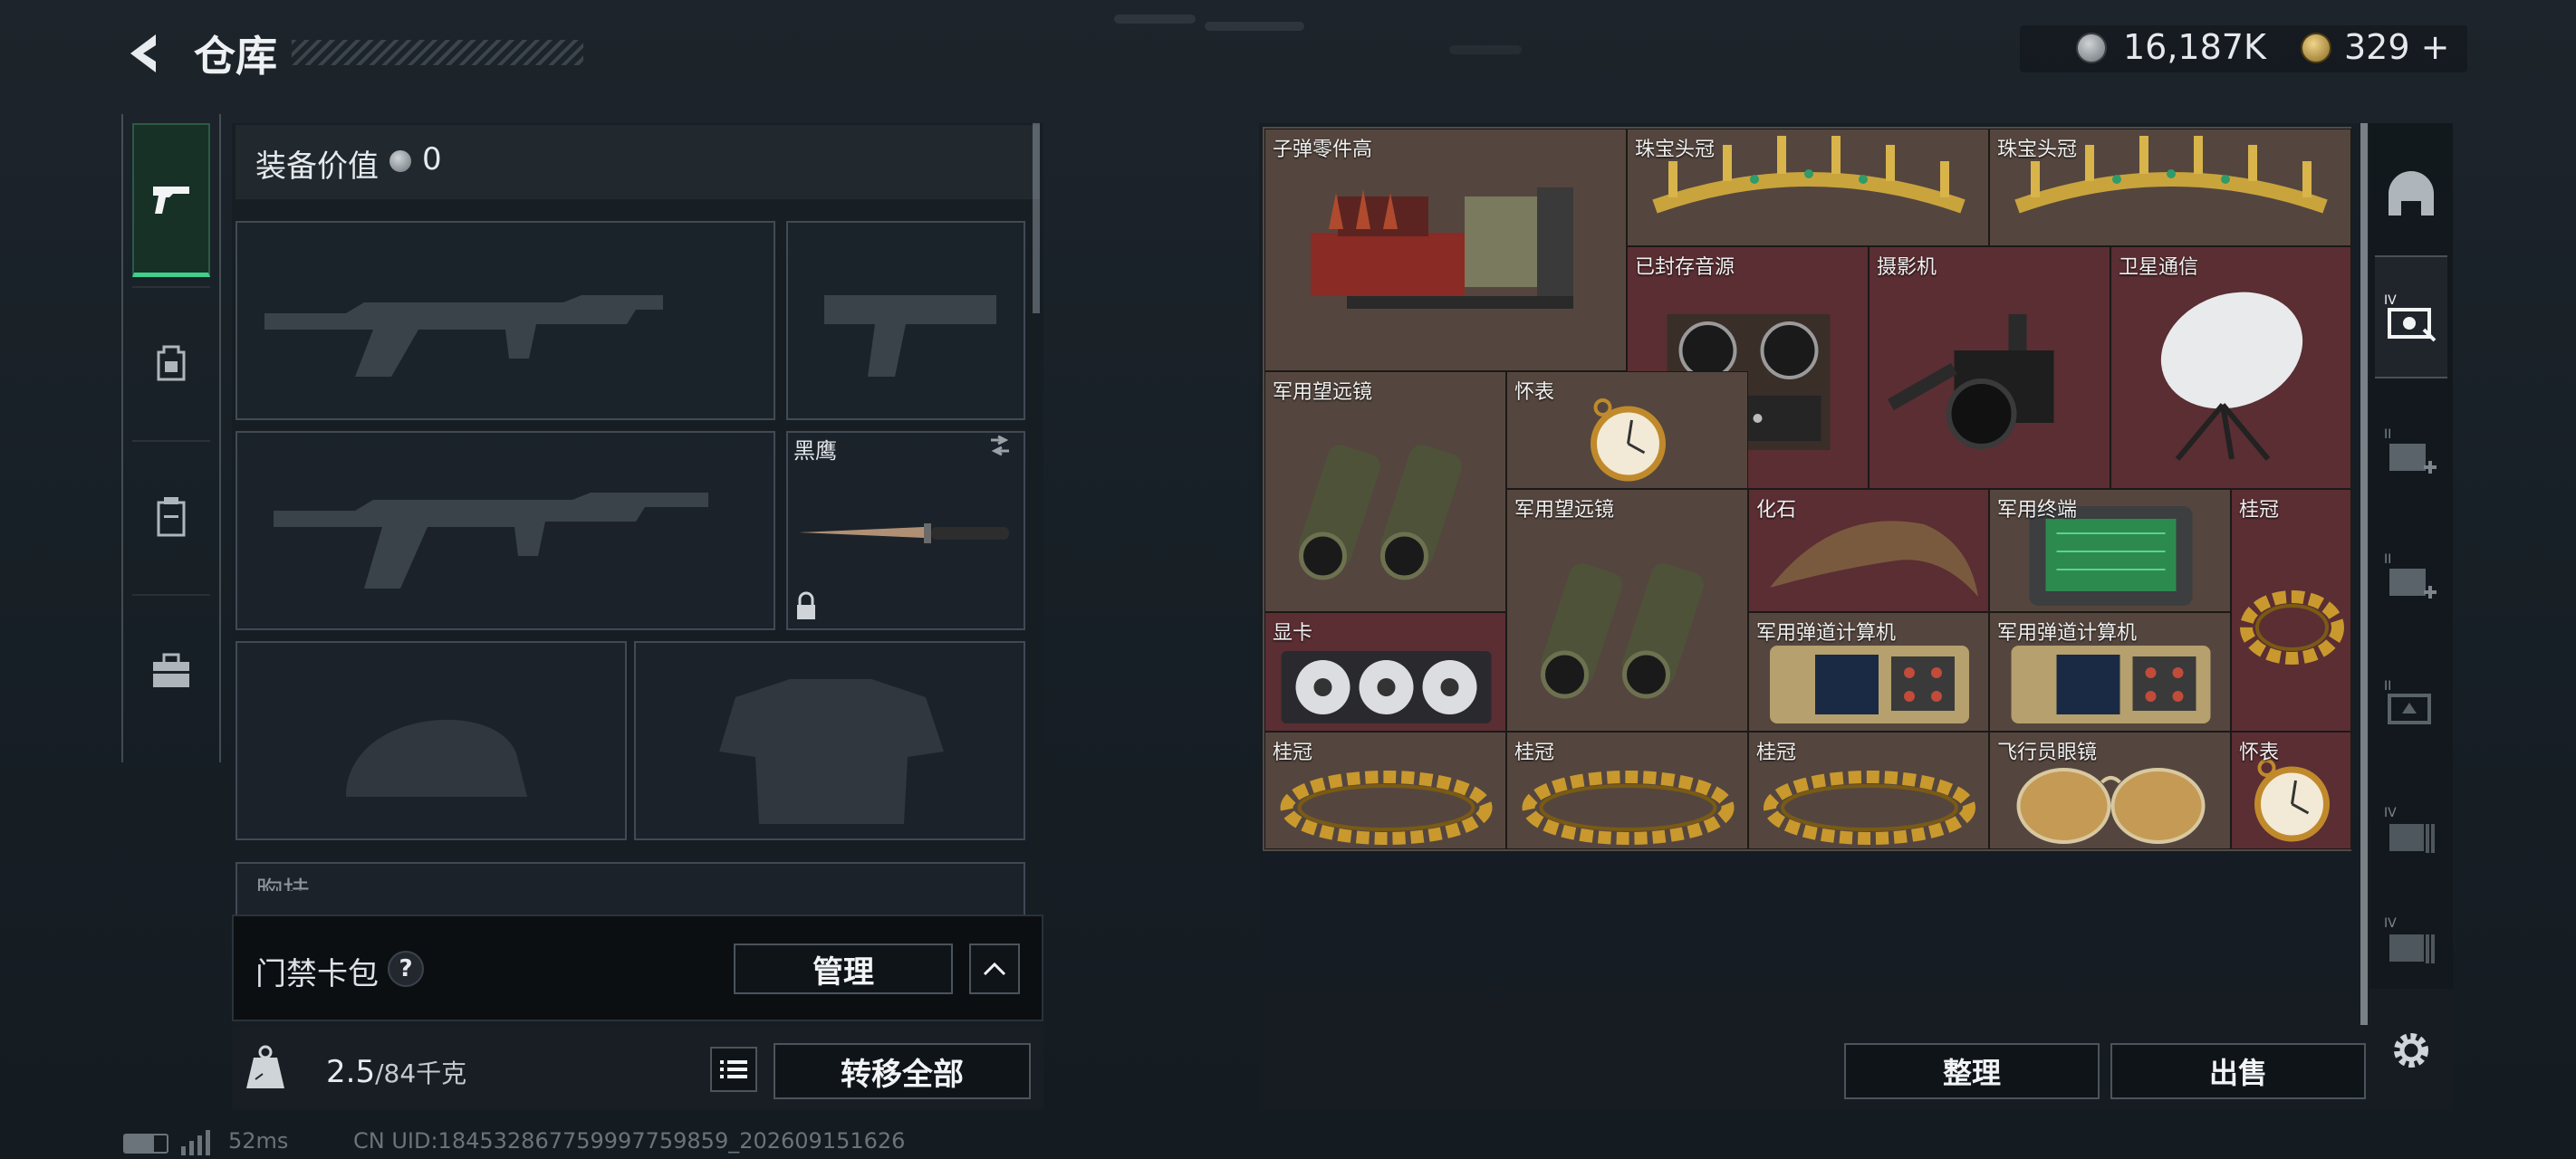  What do you see at coordinates (1971, 381) in the screenshot?
I see `camera-icon` at bounding box center [1971, 381].